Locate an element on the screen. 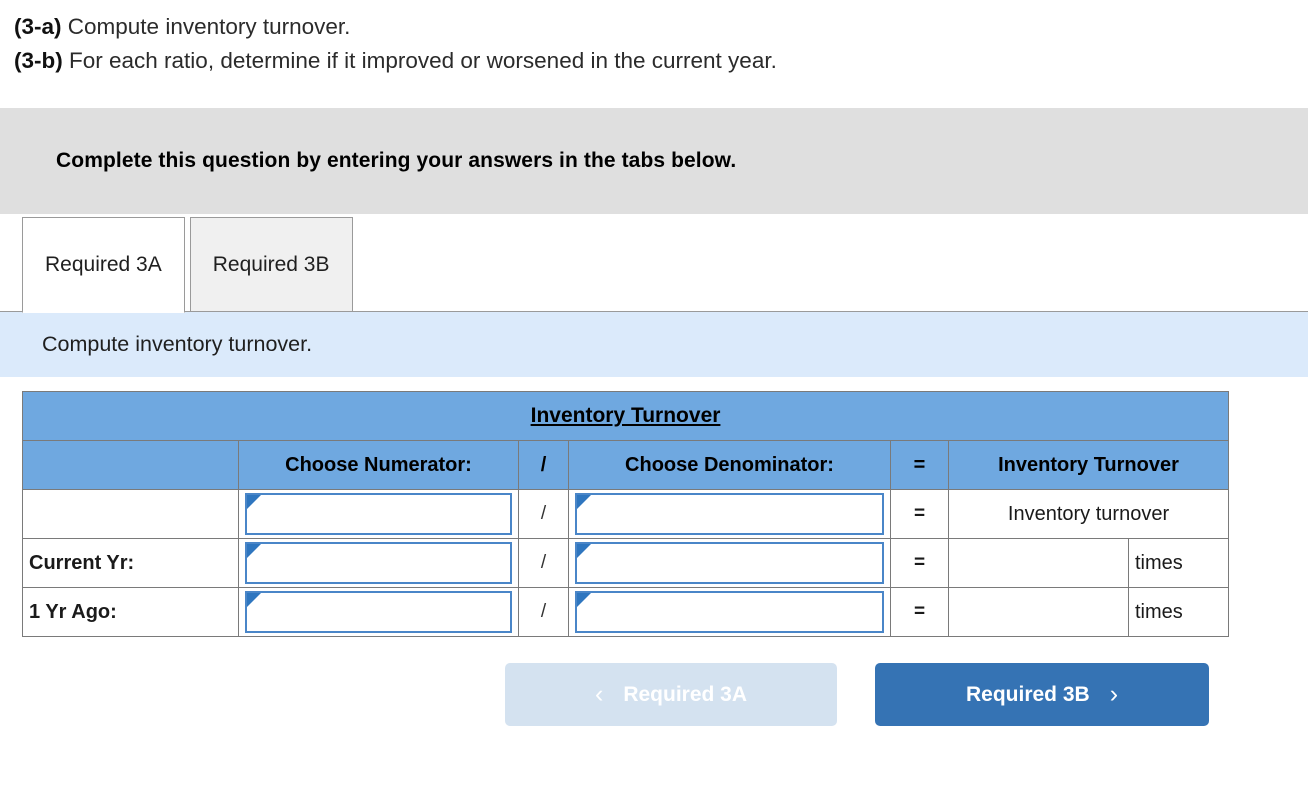 Image resolution: width=1308 pixels, height=810 pixels. equals-2: = is located at coordinates (919, 612).